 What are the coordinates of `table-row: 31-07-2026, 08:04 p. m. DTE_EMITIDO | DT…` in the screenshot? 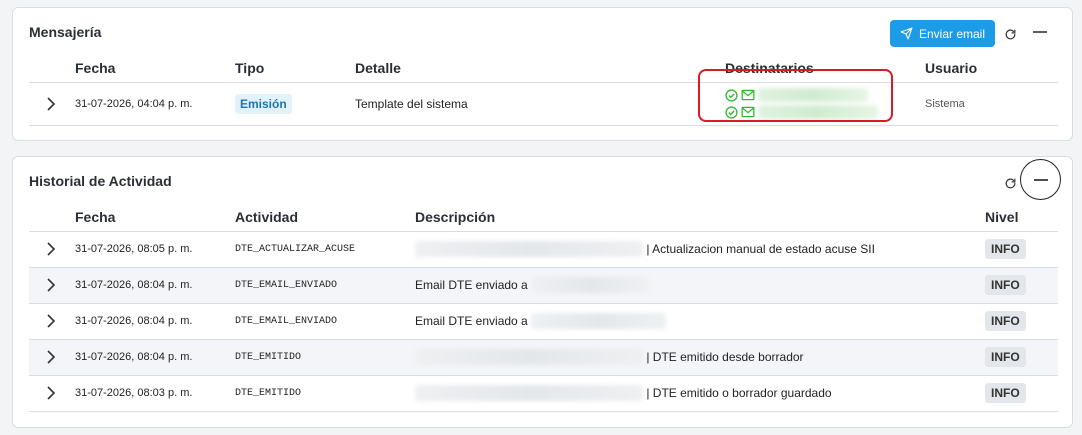 It's located at (543, 357).